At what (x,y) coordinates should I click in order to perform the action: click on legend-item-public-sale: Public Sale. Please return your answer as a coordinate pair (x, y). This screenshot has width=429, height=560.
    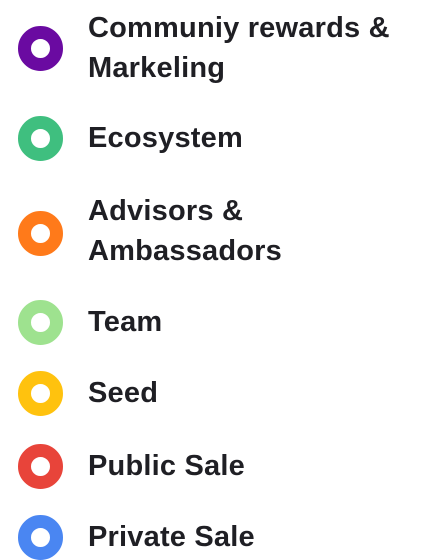
    Looking at the image, I should click on (220, 466).